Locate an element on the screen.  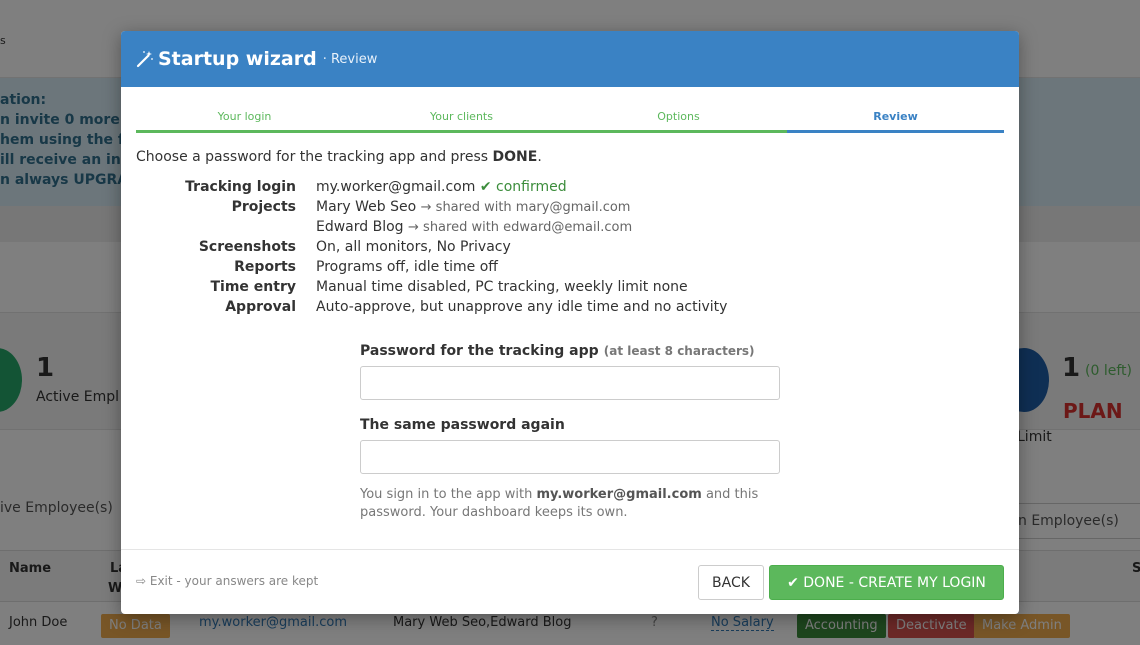
step-your-login: Your login is located at coordinates (244, 116).